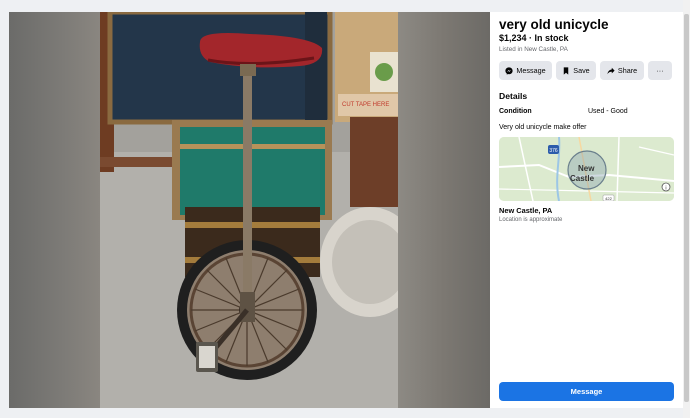  I want to click on photo-blur-backdrop-right, so click(444, 210).